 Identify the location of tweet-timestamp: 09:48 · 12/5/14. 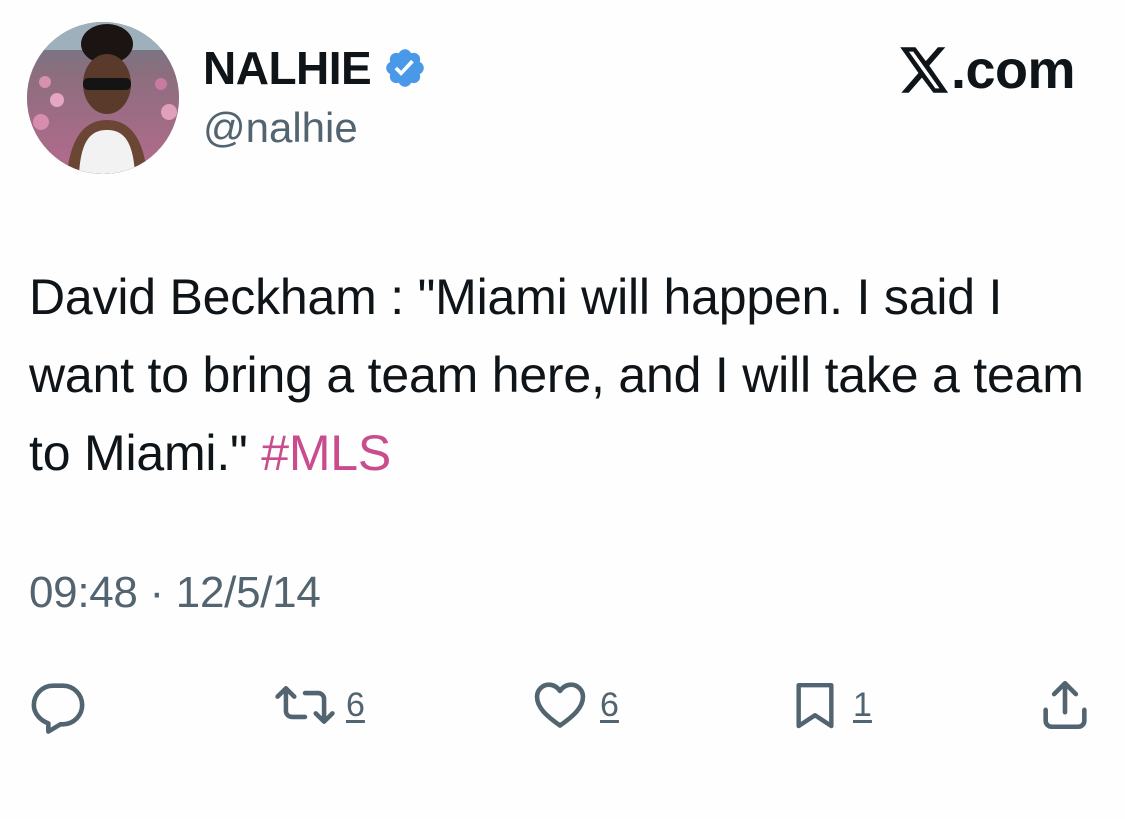
(175, 593).